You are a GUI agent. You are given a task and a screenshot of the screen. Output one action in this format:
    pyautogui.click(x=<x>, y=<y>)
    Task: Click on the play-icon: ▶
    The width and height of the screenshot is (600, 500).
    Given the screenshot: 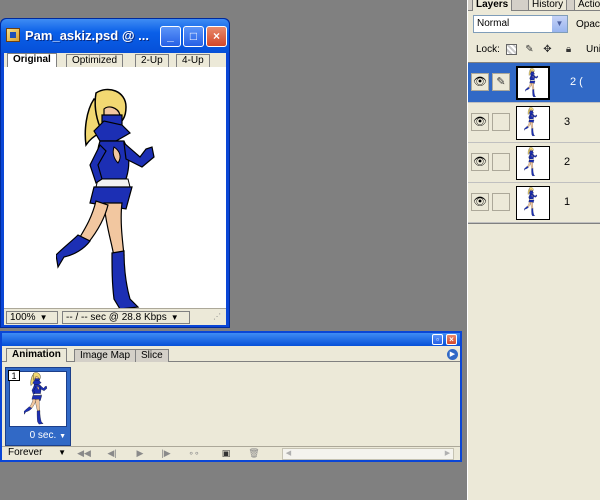 What is the action you would take?
    pyautogui.click(x=140, y=453)
    